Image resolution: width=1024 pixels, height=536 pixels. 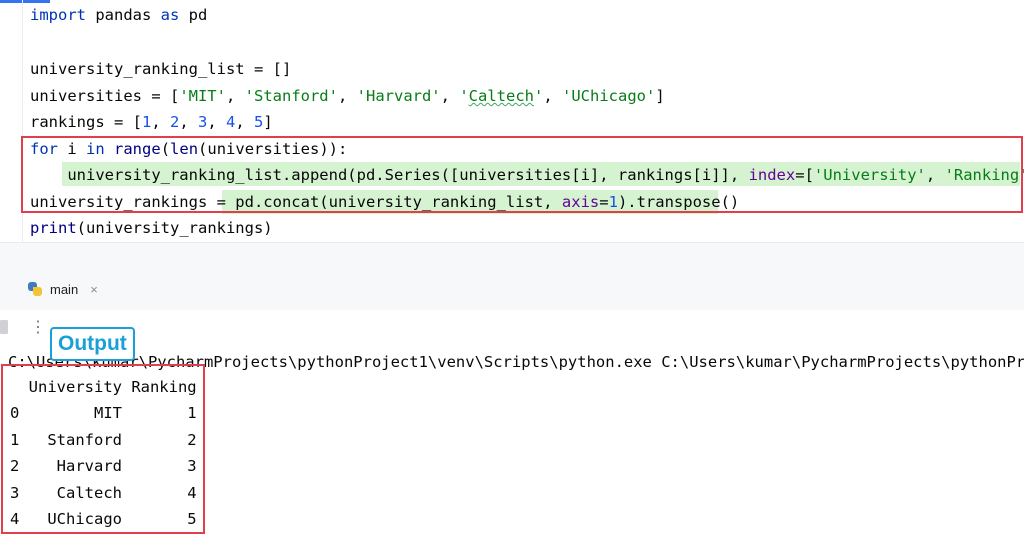 I want to click on annotation-output-box, so click(x=103, y=449).